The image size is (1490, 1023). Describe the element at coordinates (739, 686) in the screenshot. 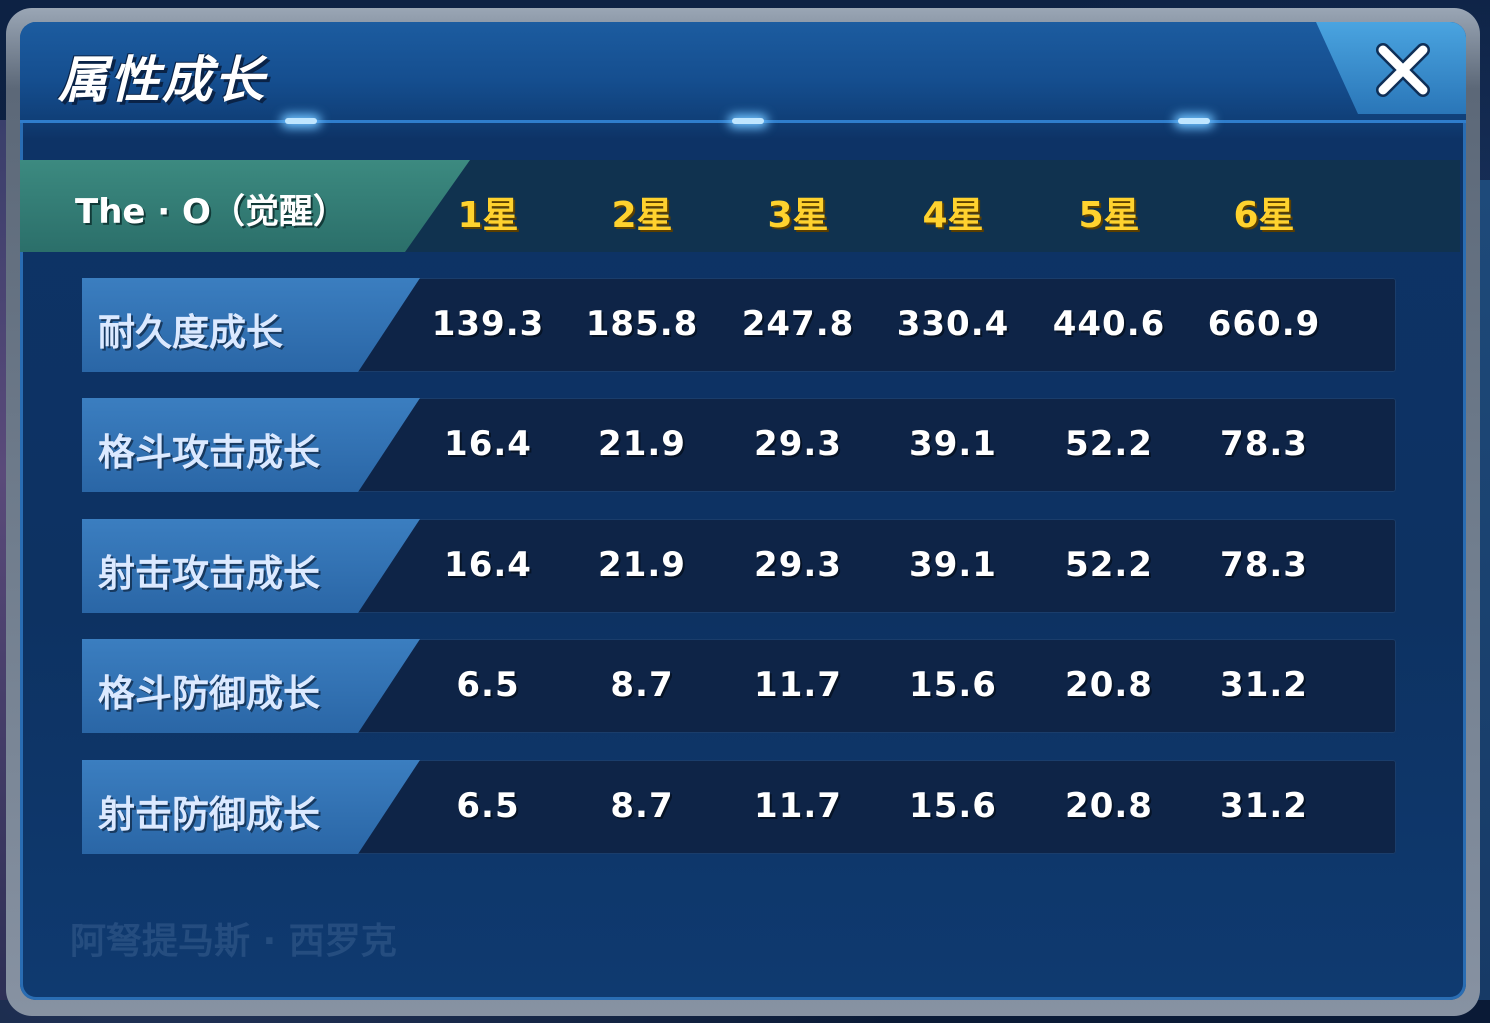

I see `table-row: 格斗防御成长 6.5 8.7 11.7 15.6 20.8 31.2` at that location.